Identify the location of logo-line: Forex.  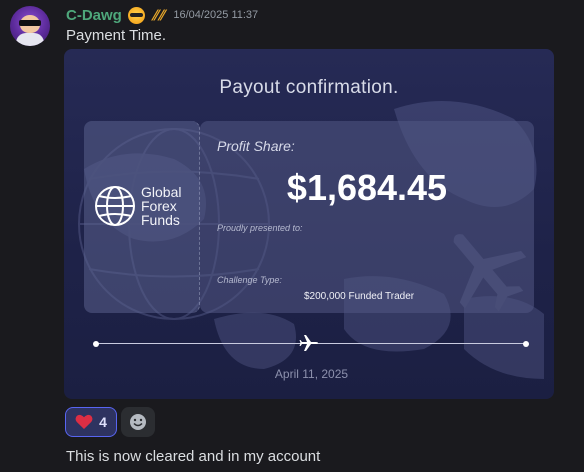
(159, 206).